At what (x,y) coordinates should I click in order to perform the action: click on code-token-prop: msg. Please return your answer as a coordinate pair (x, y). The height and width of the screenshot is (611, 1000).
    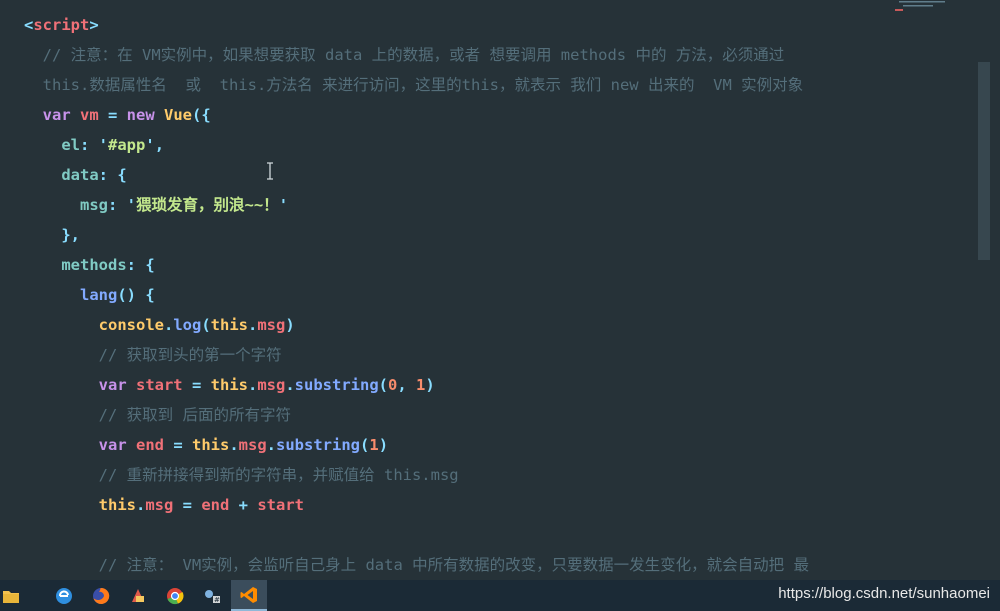
    Looking at the image, I should click on (66, 205).